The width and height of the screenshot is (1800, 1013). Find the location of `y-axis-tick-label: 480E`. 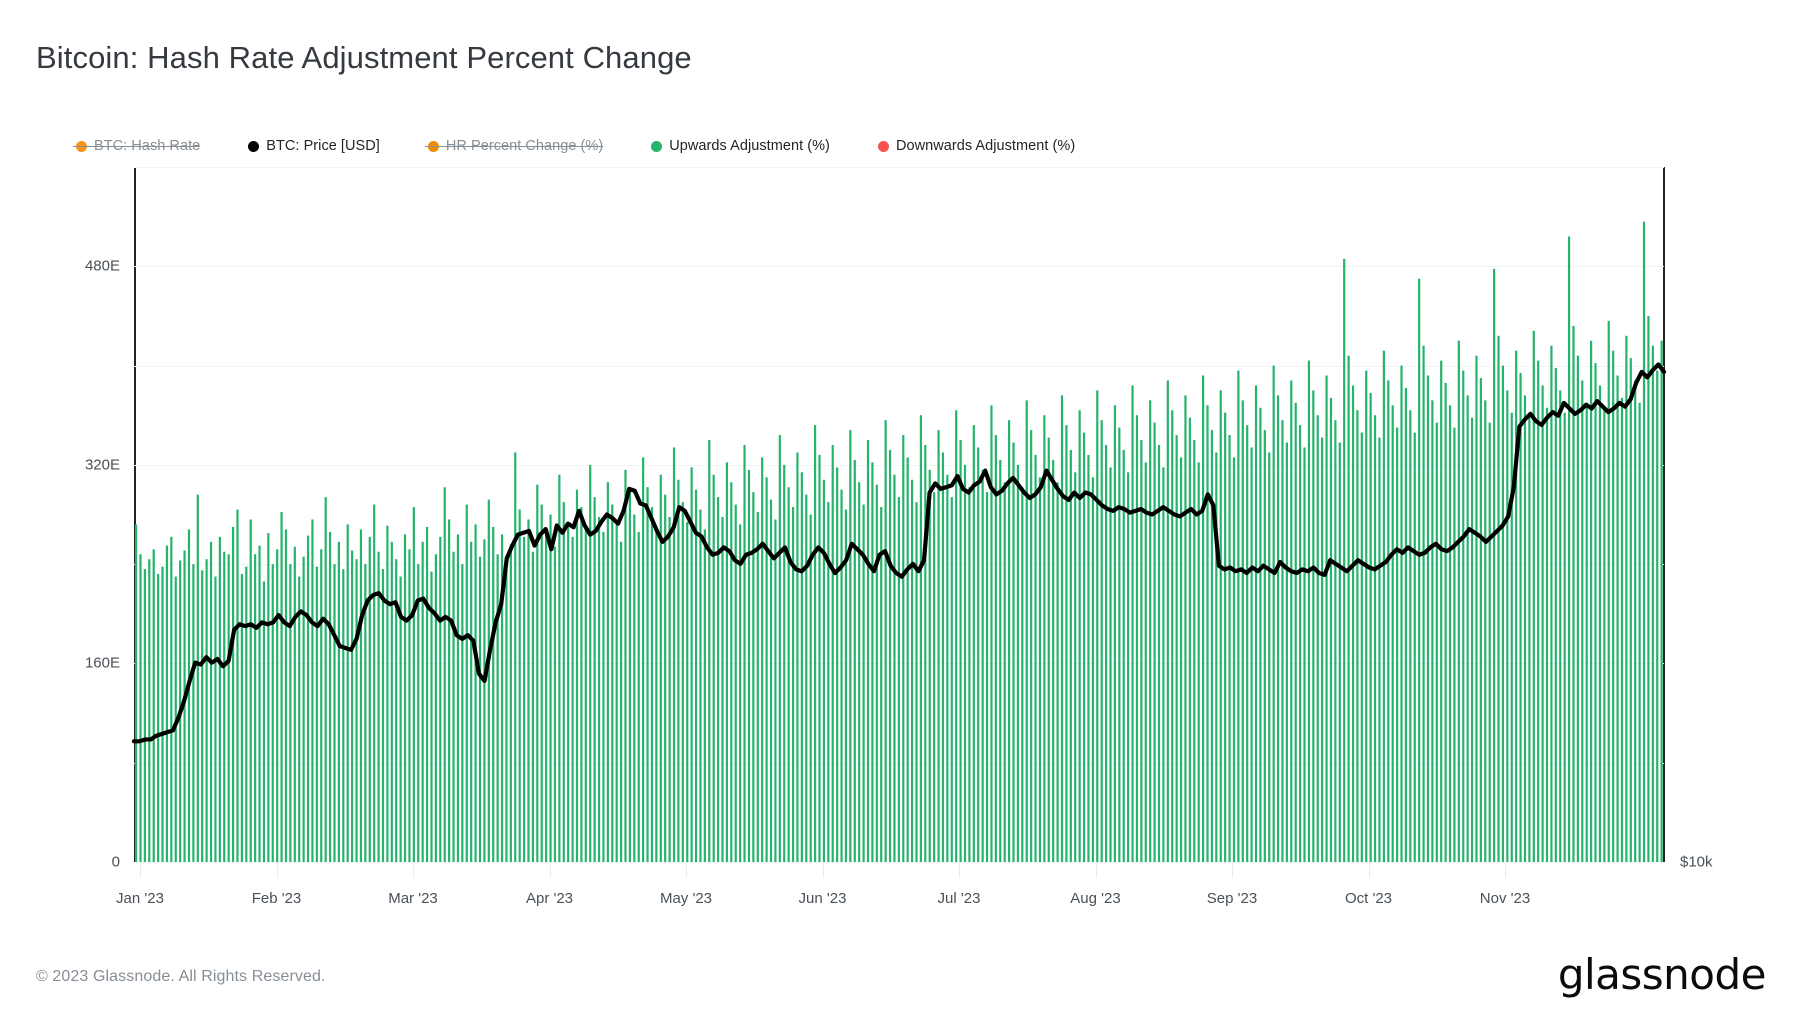

y-axis-tick-label: 480E is located at coordinates (102, 266).